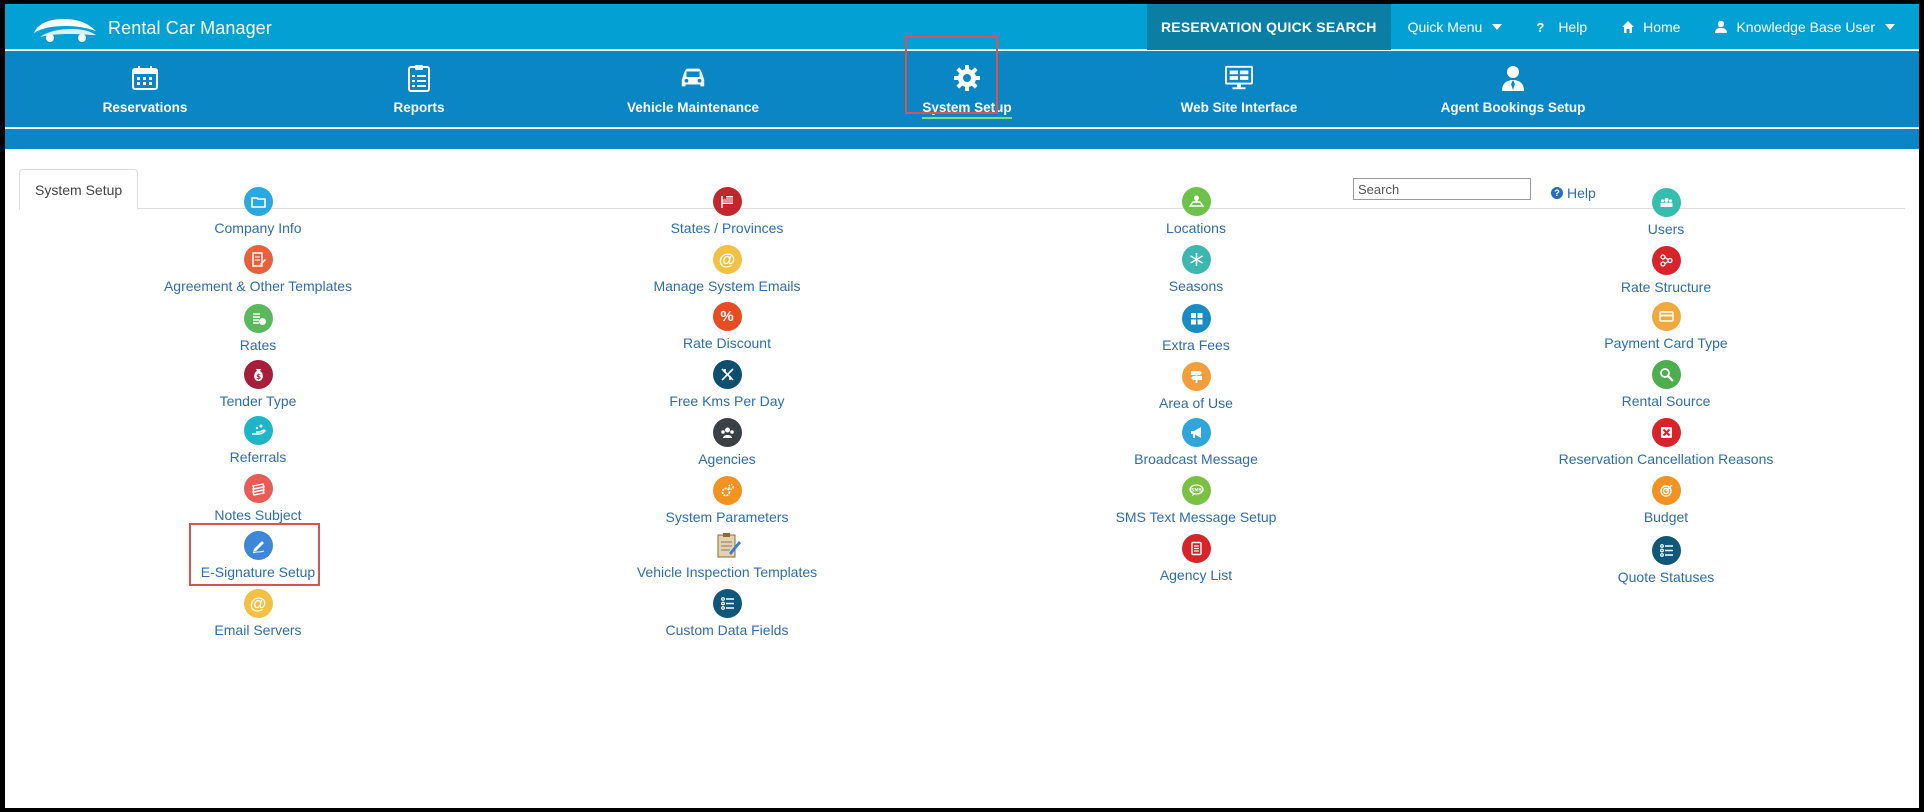 The width and height of the screenshot is (1924, 812). What do you see at coordinates (258, 318) in the screenshot?
I see `rates-icon` at bounding box center [258, 318].